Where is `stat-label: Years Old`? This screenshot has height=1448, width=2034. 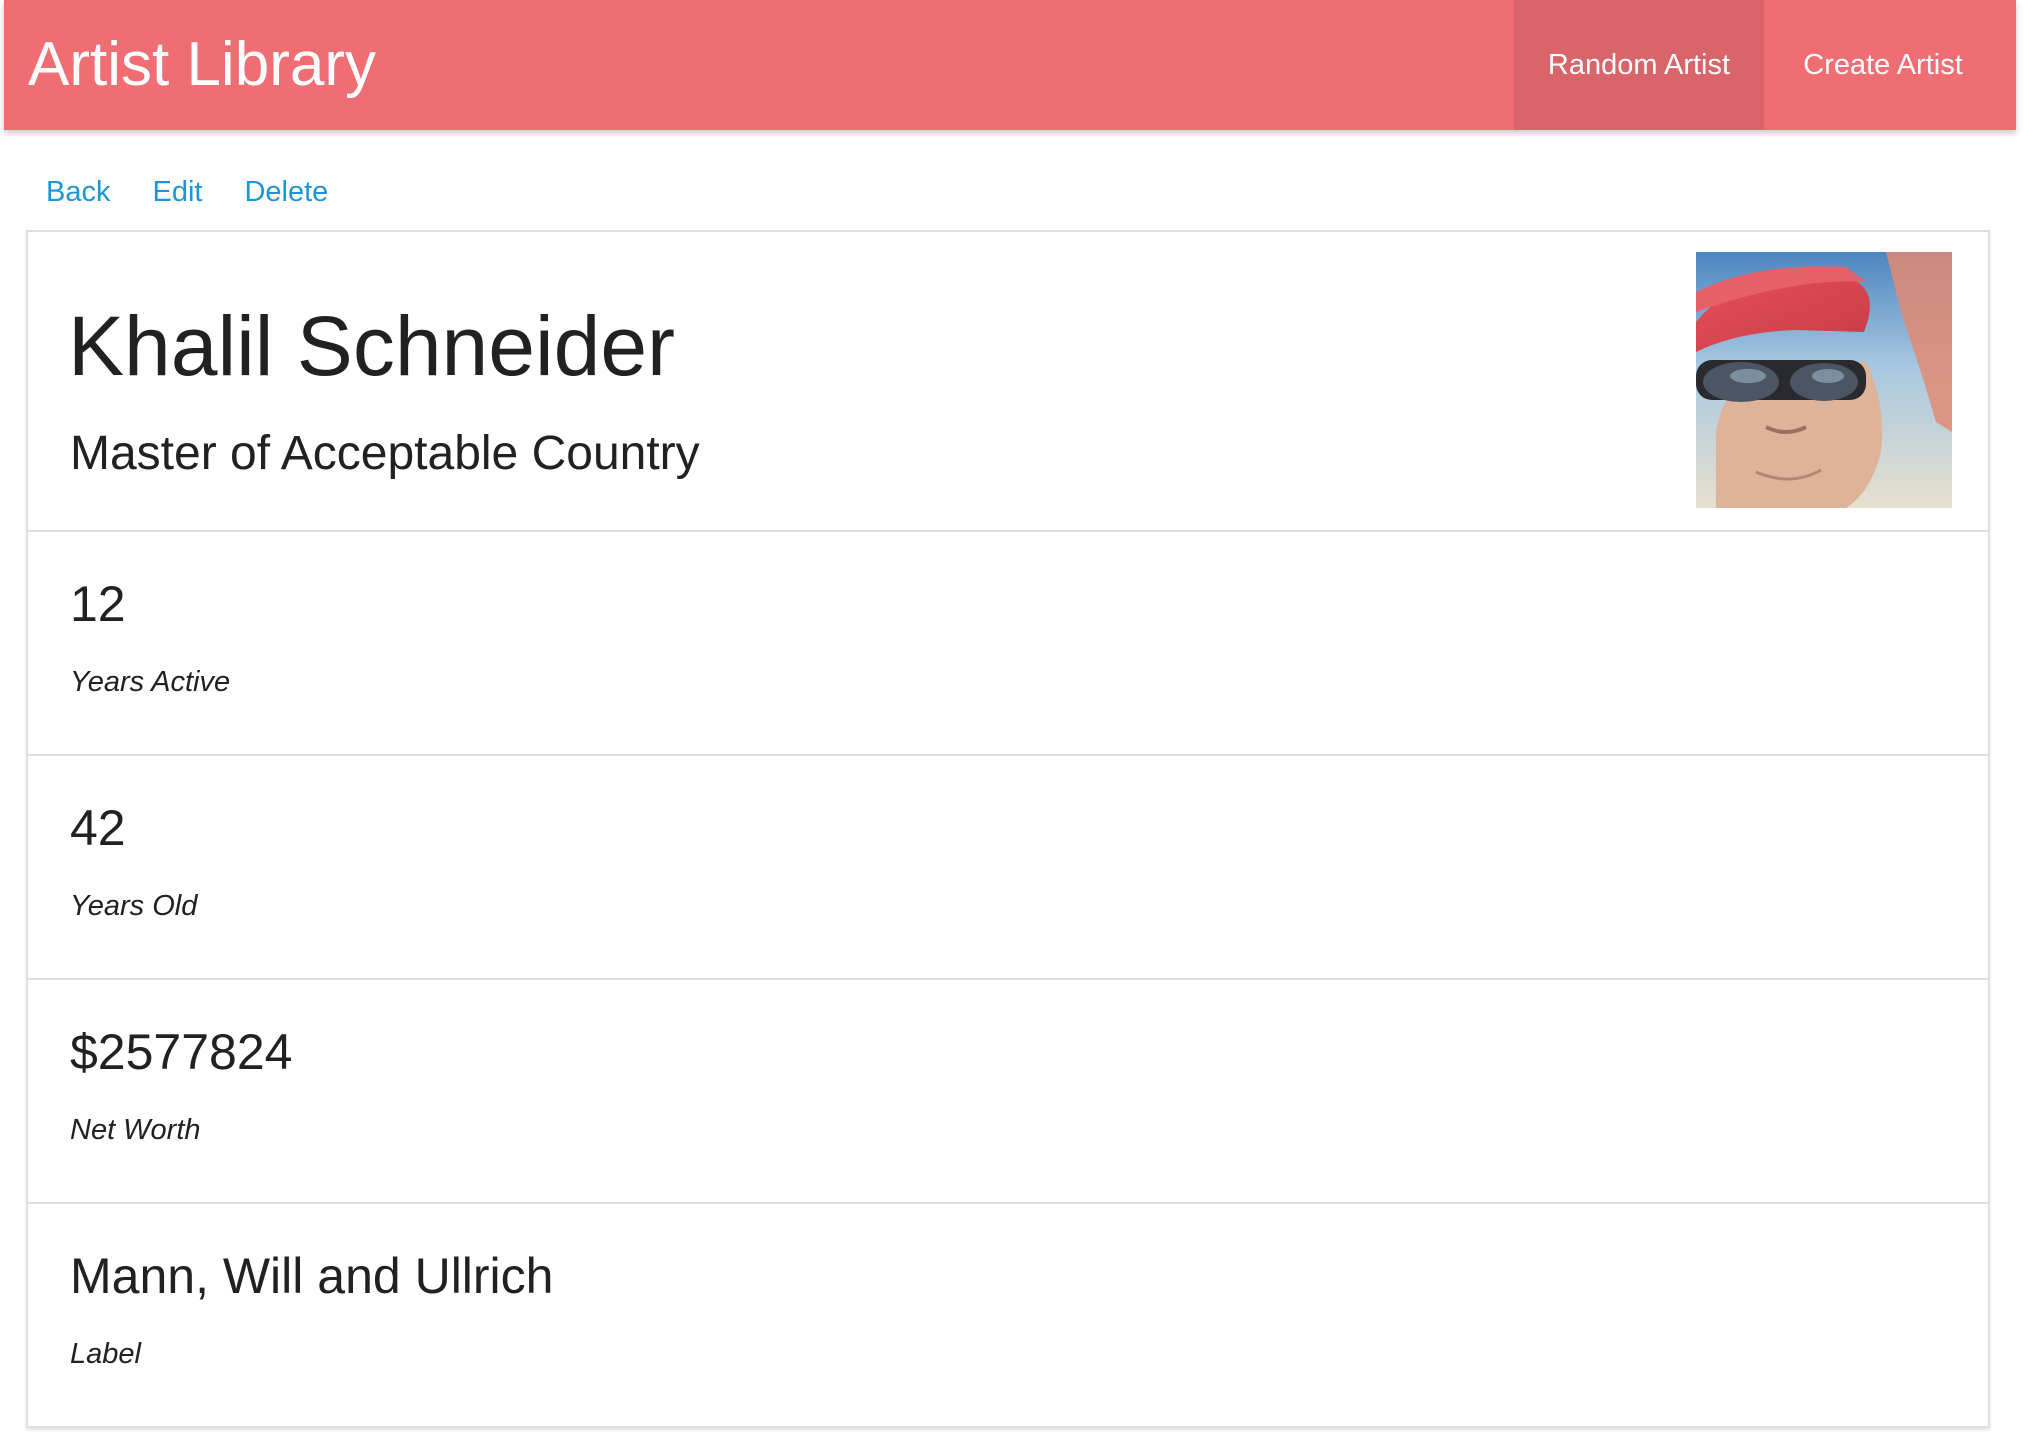 stat-label: Years Old is located at coordinates (134, 906).